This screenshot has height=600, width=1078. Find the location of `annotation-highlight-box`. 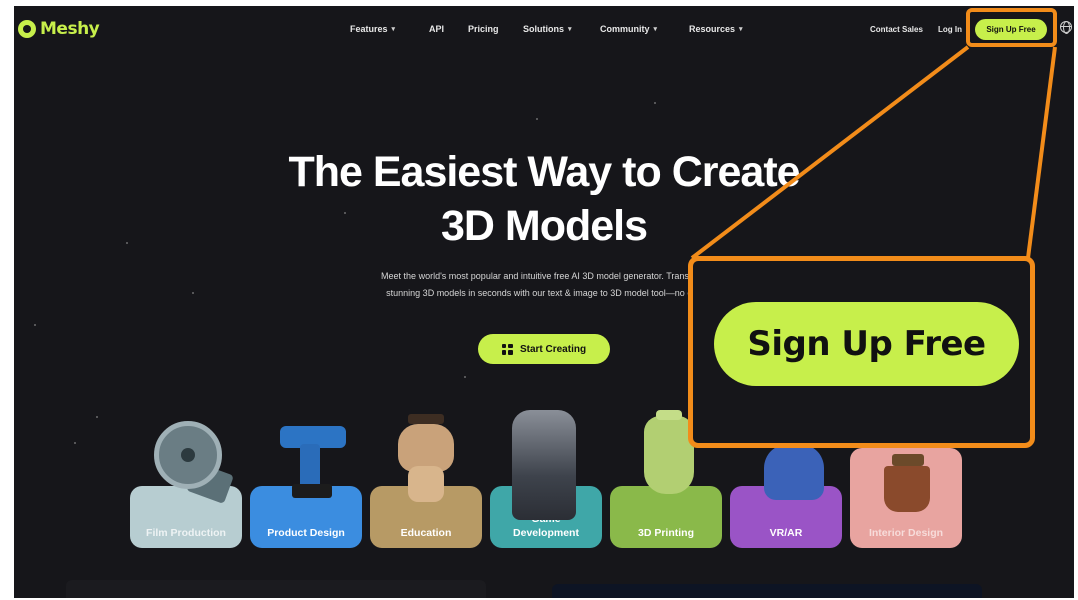

annotation-highlight-box is located at coordinates (1011, 27).